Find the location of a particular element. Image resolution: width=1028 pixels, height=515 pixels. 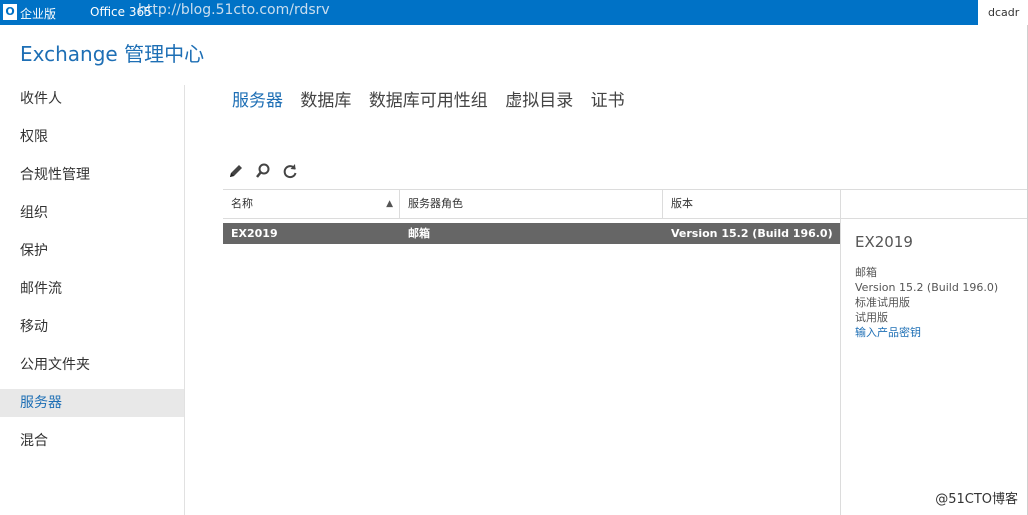

sidebar-item-permissions: 权限 is located at coordinates (92, 137).